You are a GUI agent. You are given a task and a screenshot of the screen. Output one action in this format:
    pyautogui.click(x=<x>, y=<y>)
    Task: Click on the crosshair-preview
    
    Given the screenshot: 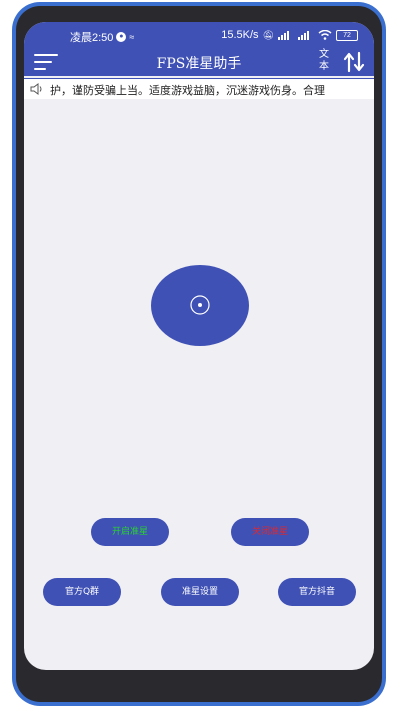 What is the action you would take?
    pyautogui.click(x=200, y=305)
    